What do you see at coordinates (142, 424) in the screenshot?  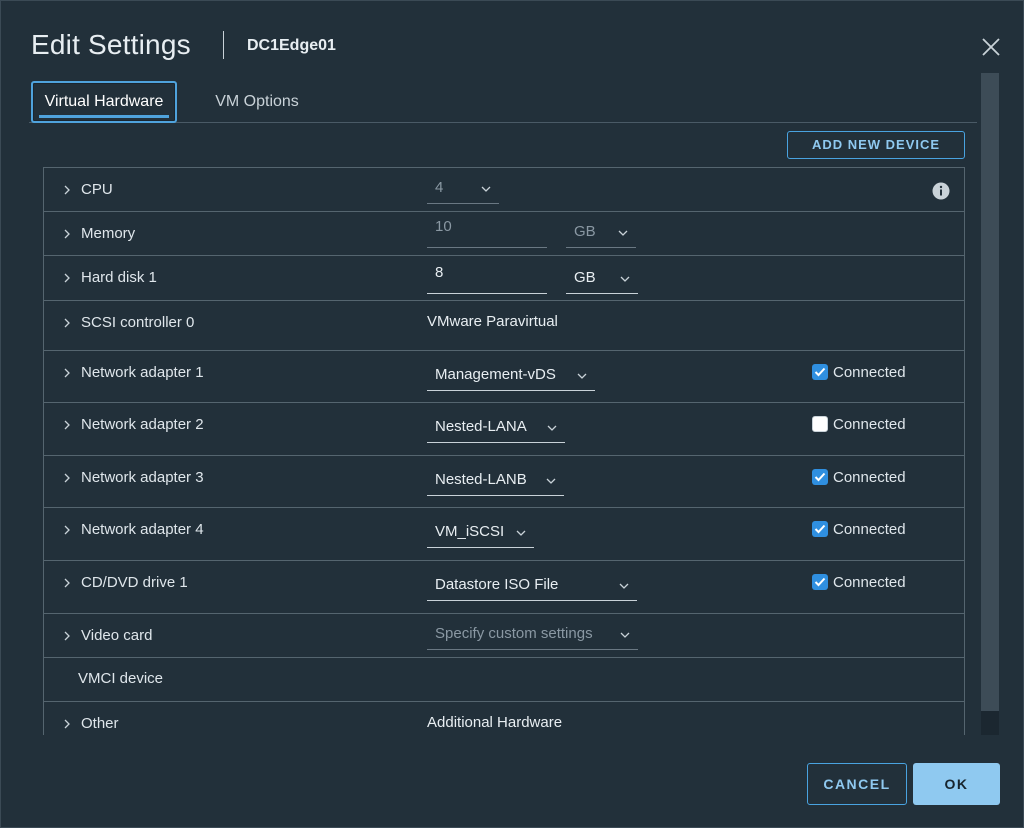 I see `network-adapter-2-label: Network adapter 2` at bounding box center [142, 424].